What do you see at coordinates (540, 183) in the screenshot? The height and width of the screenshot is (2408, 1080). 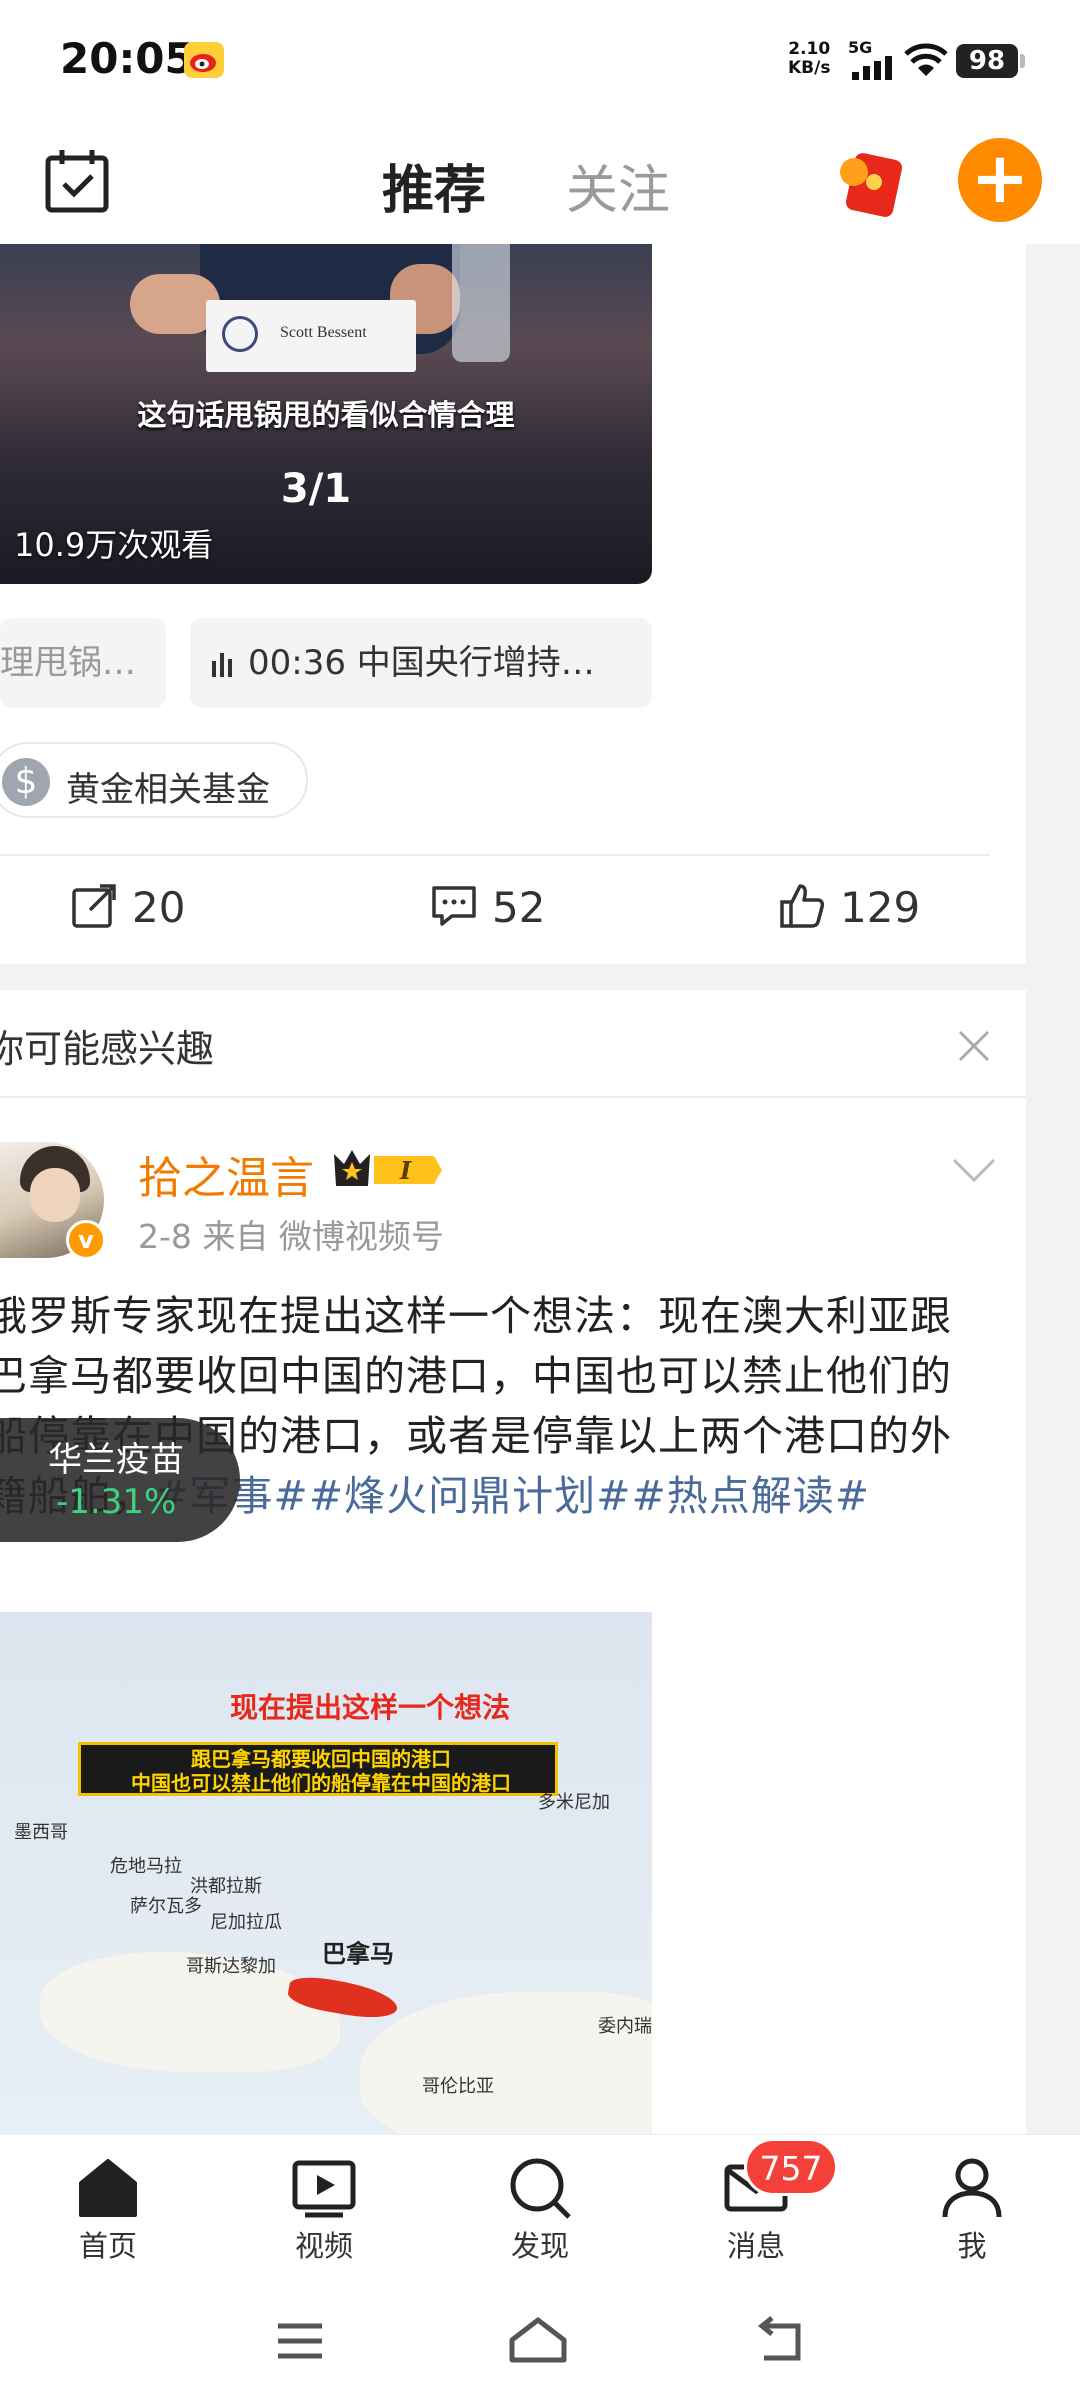 I see `top-nav: 推荐 关注 +` at bounding box center [540, 183].